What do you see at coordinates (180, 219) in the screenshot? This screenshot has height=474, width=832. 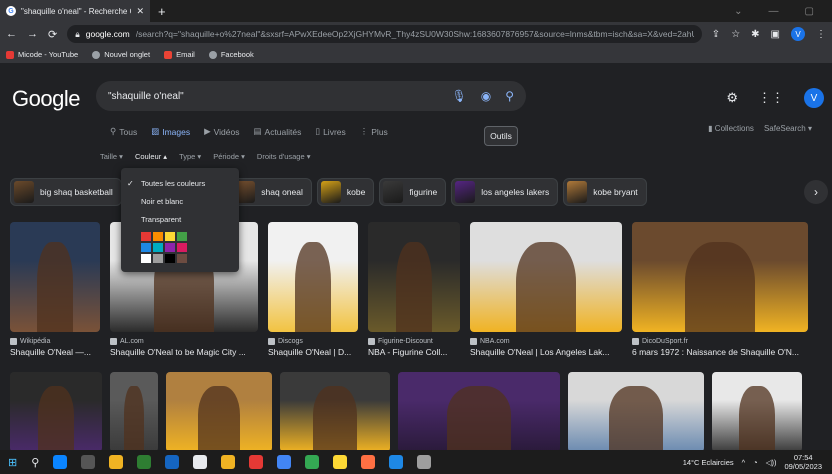 I see `color-option-transparent: Transparent` at bounding box center [180, 219].